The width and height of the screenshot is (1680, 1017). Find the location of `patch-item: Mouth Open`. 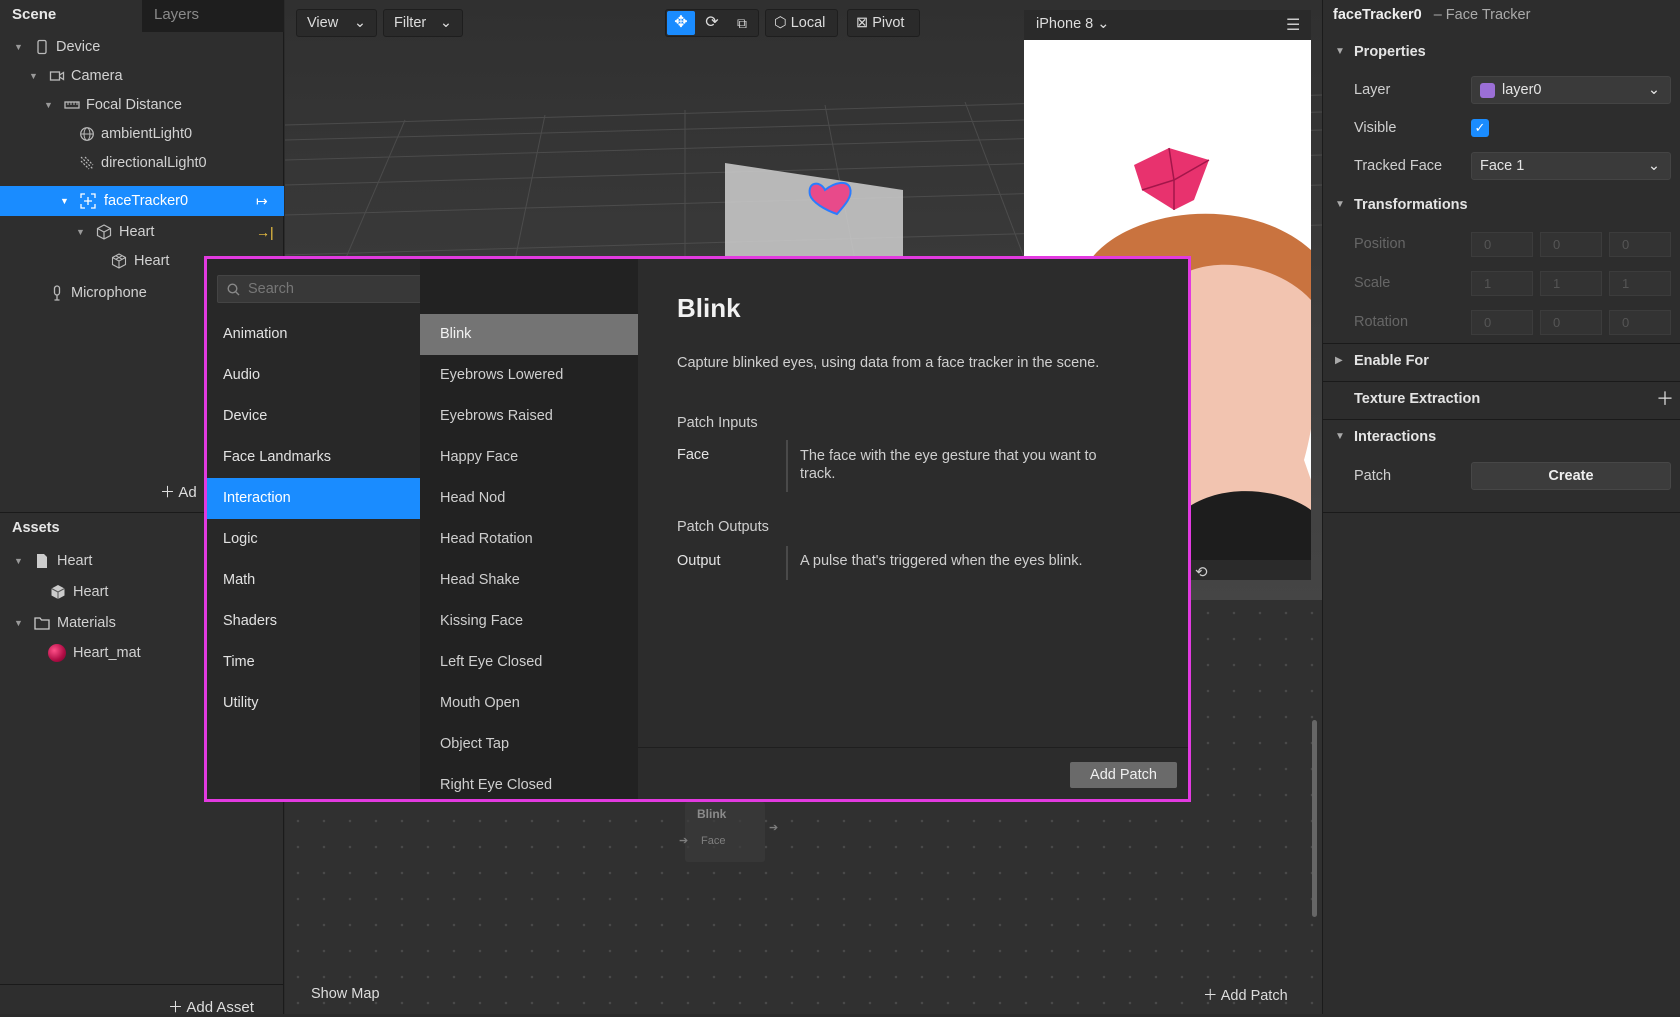

patch-item: Mouth Open is located at coordinates (529, 703).